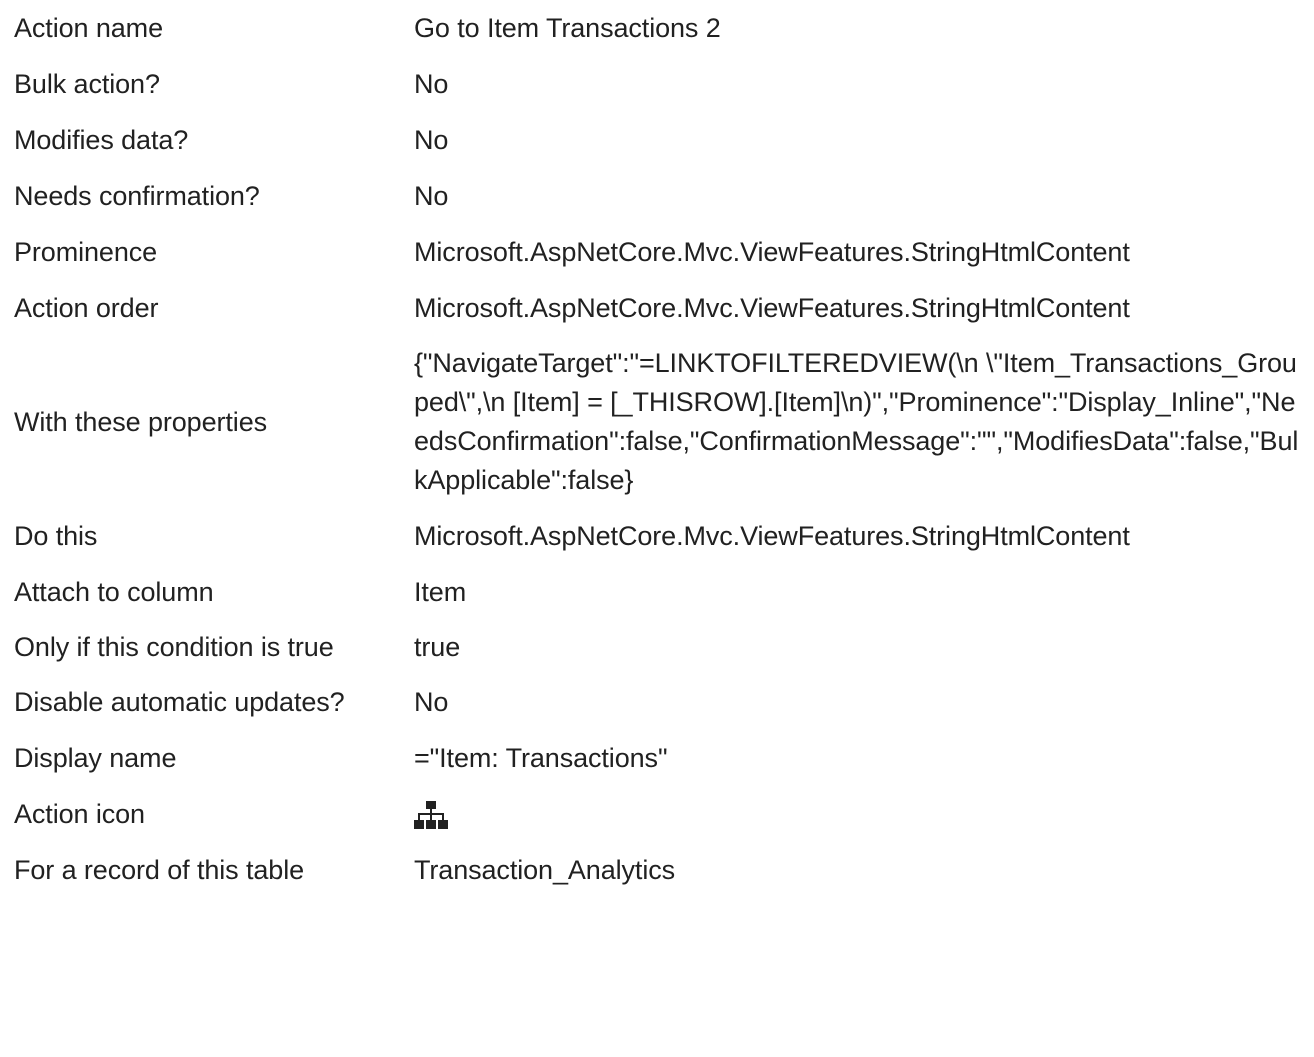  What do you see at coordinates (87, 83) in the screenshot?
I see `label-bulk-action: Bulk action?` at bounding box center [87, 83].